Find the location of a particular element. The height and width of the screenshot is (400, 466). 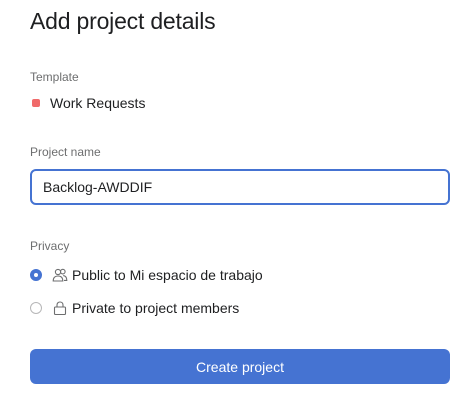

lock-icon is located at coordinates (60, 308).